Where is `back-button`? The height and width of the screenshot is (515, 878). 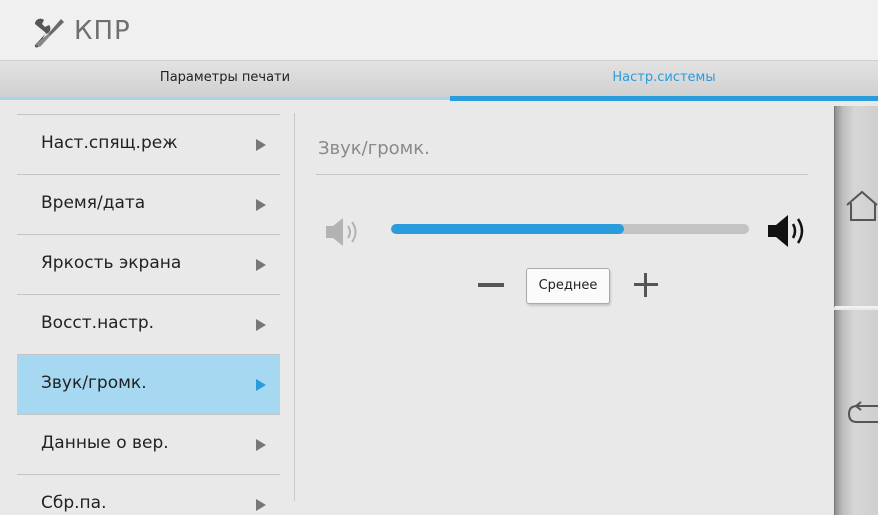 back-button is located at coordinates (856, 412).